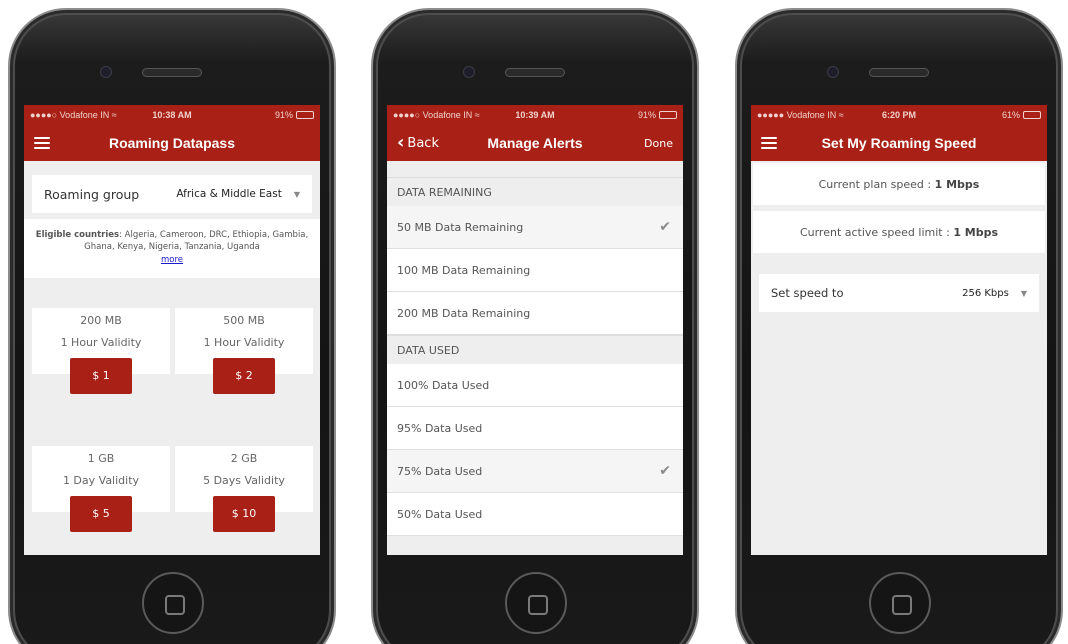 The height and width of the screenshot is (644, 1068). What do you see at coordinates (244, 320) in the screenshot?
I see `plan-size: 500 MB` at bounding box center [244, 320].